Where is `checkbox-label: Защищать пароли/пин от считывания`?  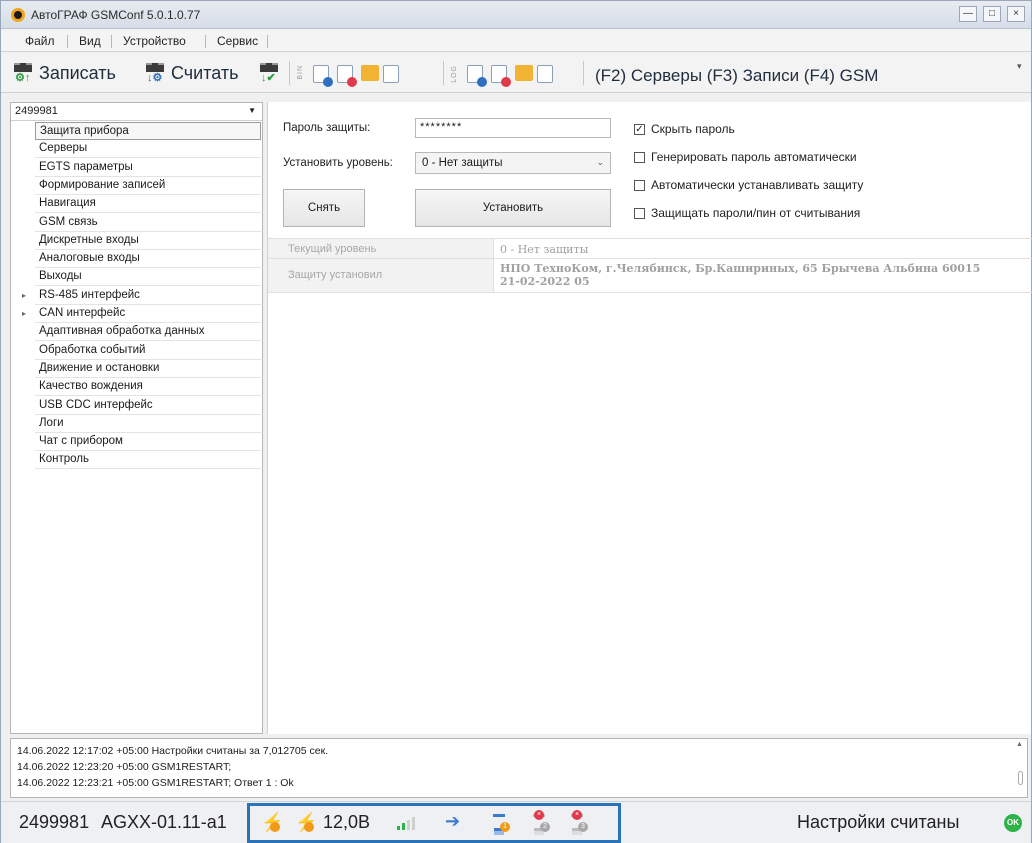
checkbox-label: Защищать пароли/пин от считывания is located at coordinates (756, 213).